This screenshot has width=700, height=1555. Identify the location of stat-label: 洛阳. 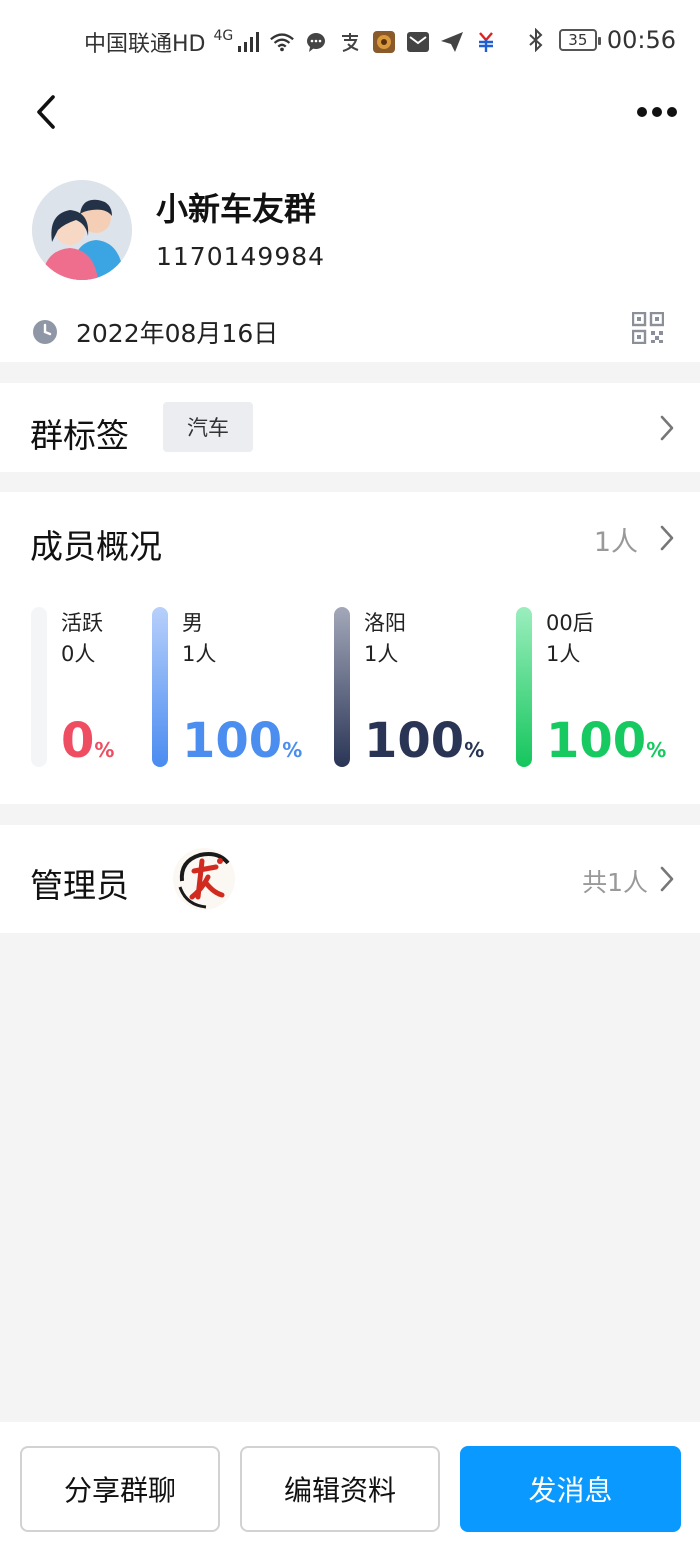
(385, 623).